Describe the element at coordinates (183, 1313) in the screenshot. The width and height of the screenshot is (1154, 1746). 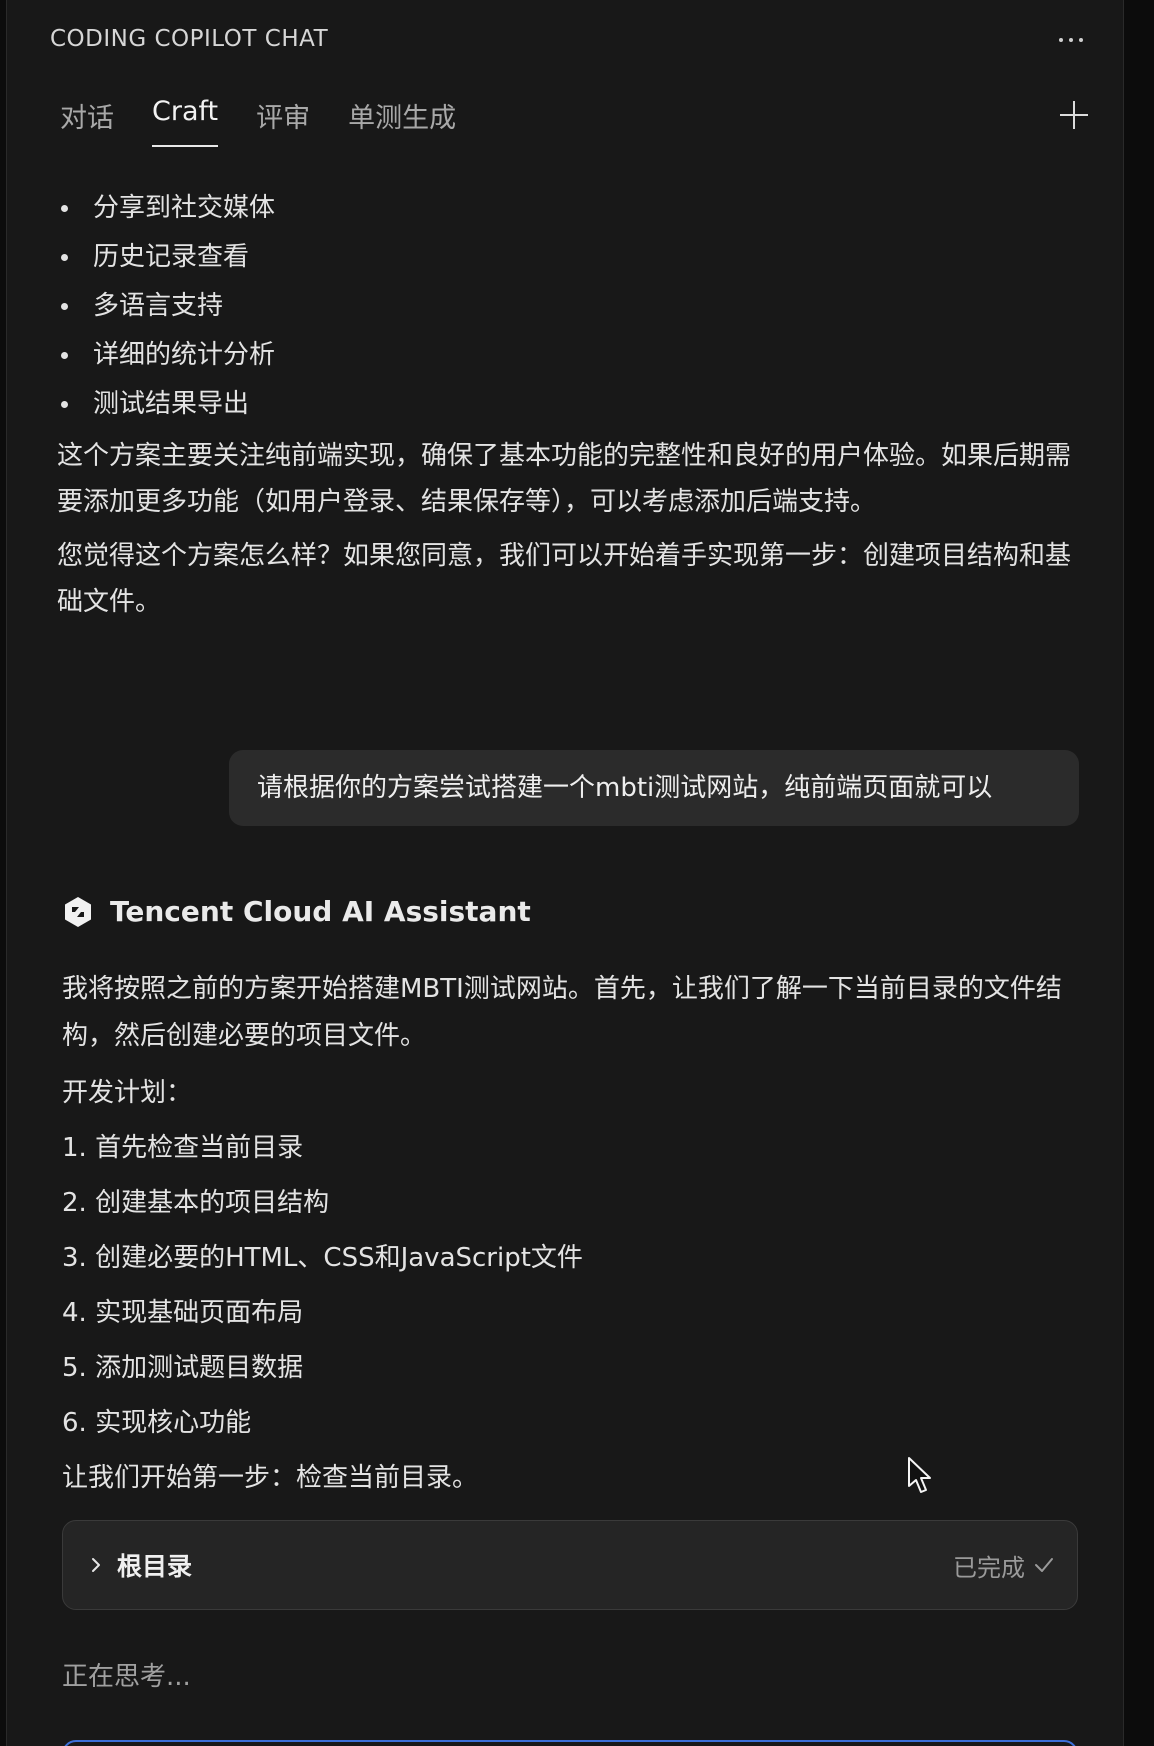
I see `plan-item: 4. 实现基础页面布局` at that location.